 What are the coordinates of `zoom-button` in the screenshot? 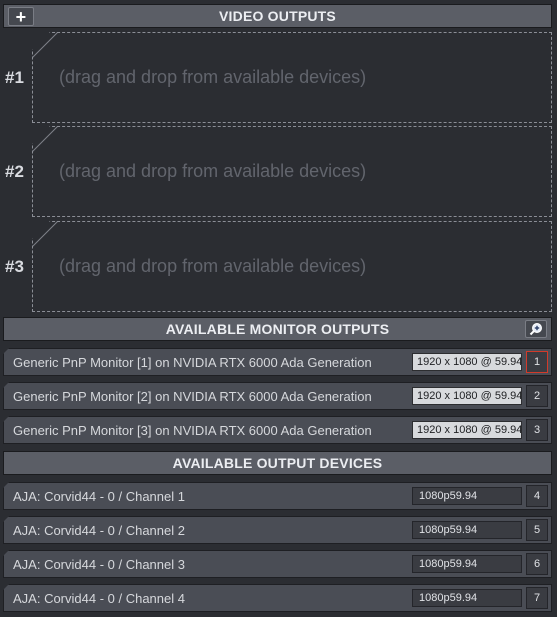 It's located at (536, 329).